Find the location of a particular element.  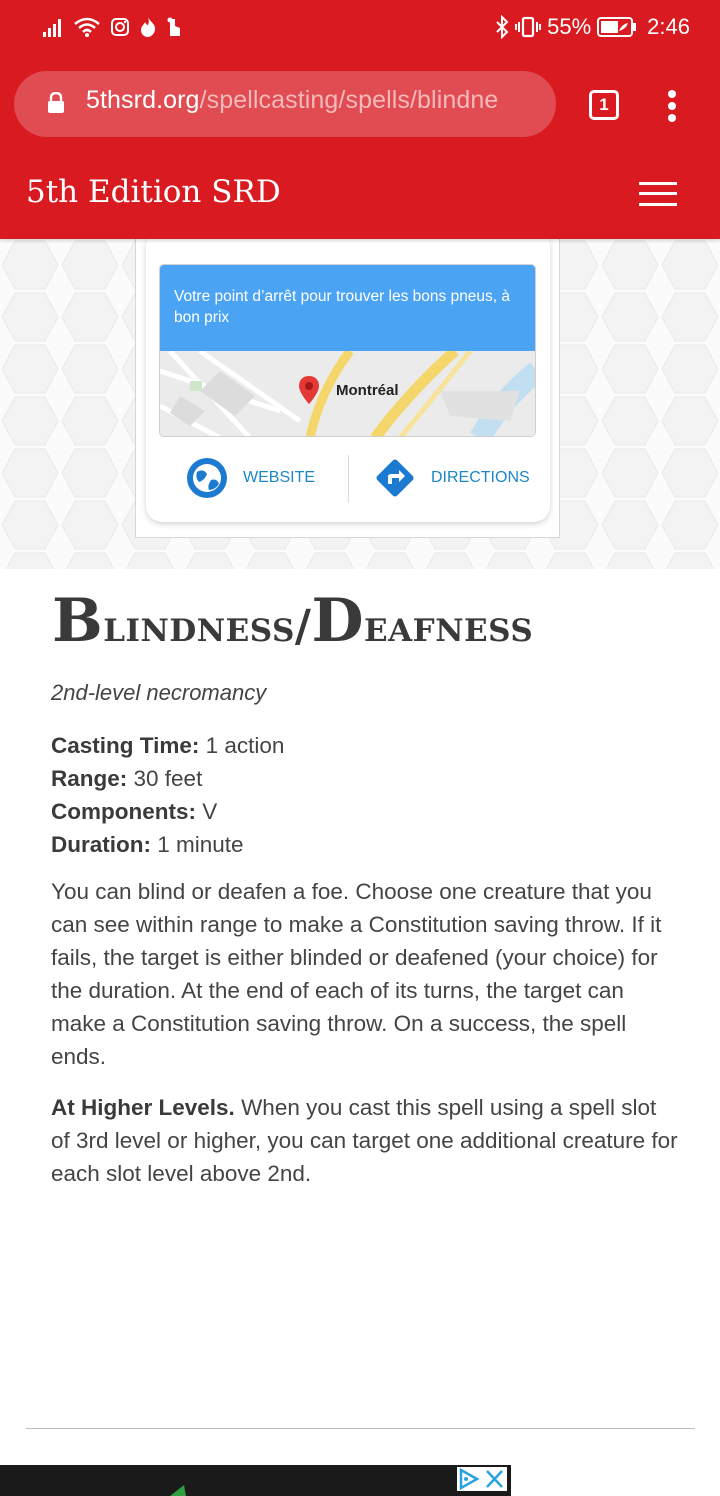

adchoices-icon is located at coordinates (469, 1479).